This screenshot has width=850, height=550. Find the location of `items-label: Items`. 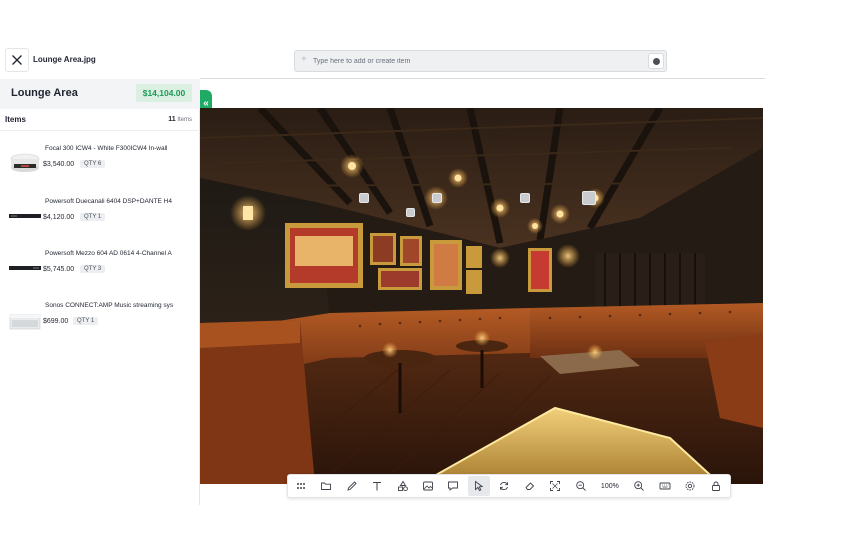

items-label: Items is located at coordinates (15, 119).